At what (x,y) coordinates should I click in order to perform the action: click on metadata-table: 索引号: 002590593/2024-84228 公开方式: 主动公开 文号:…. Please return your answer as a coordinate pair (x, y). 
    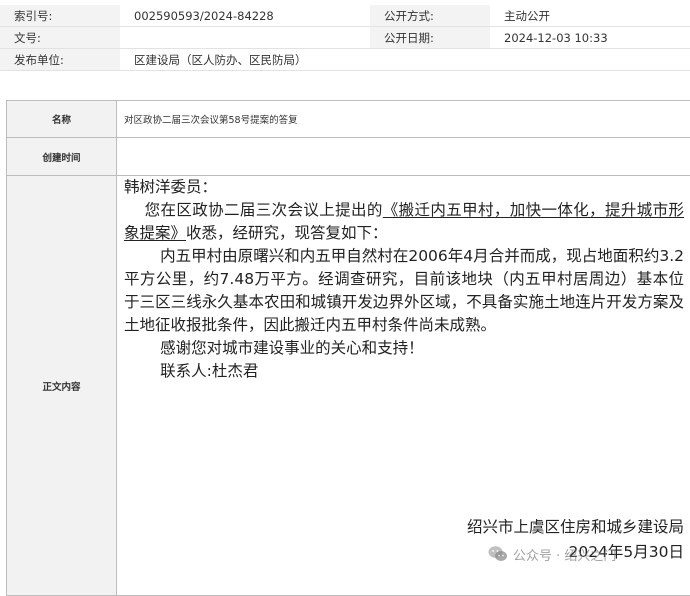
    Looking at the image, I should click on (345, 38).